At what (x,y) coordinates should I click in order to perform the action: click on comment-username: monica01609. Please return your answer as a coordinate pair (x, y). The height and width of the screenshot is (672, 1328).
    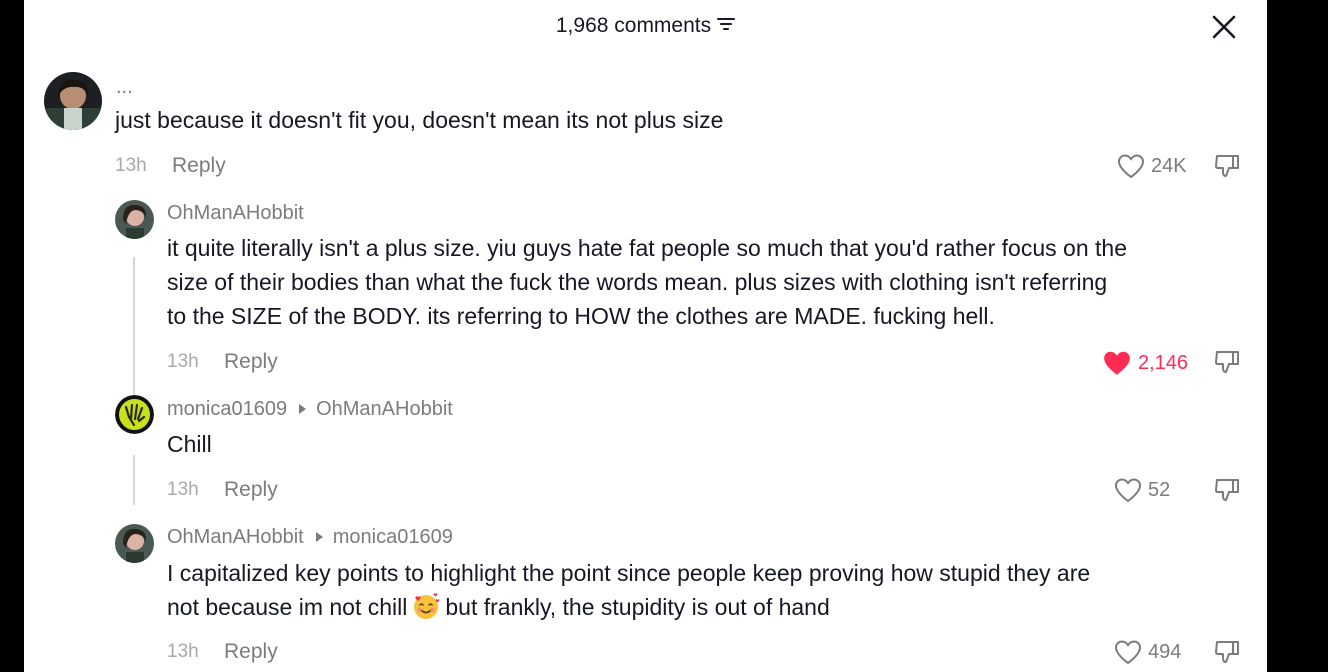
    Looking at the image, I should click on (227, 409).